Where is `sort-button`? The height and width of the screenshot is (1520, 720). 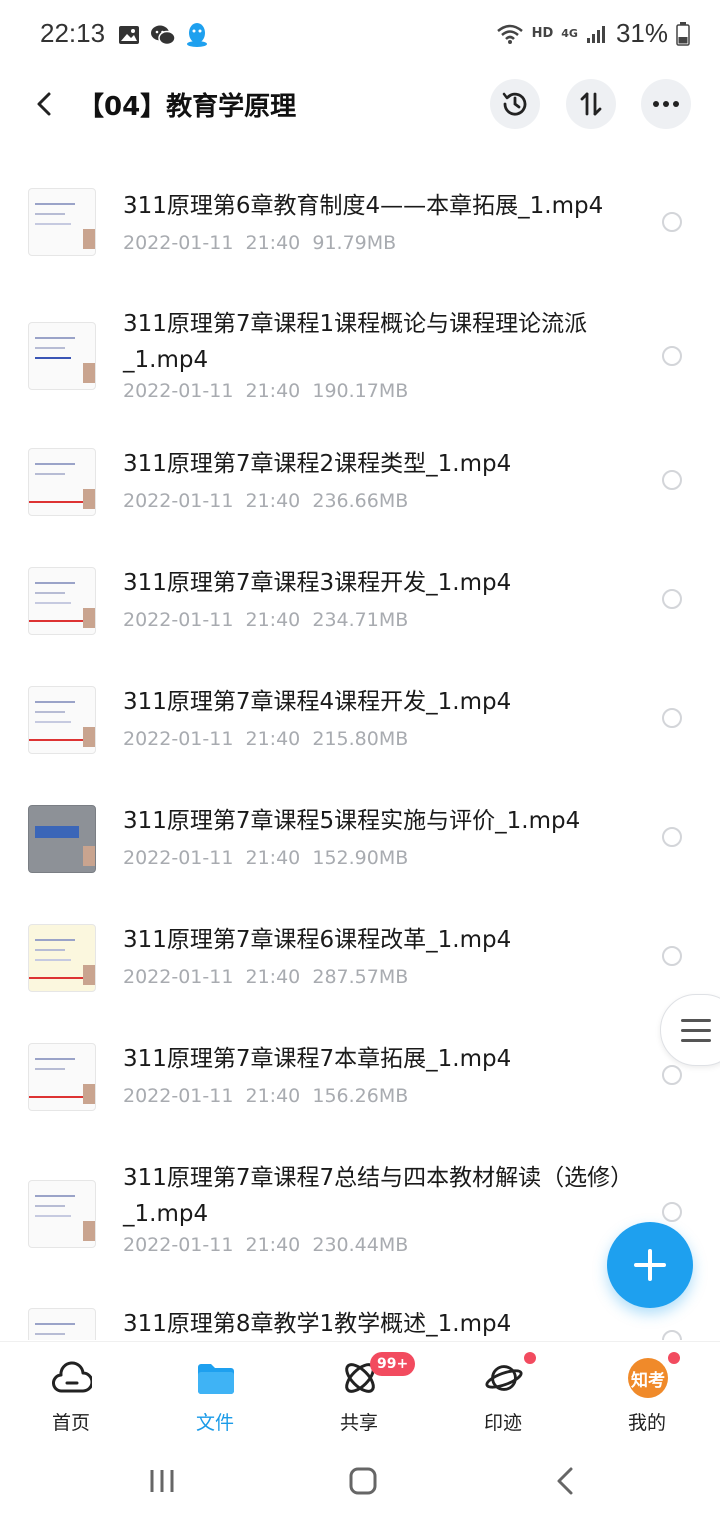
sort-button is located at coordinates (591, 104).